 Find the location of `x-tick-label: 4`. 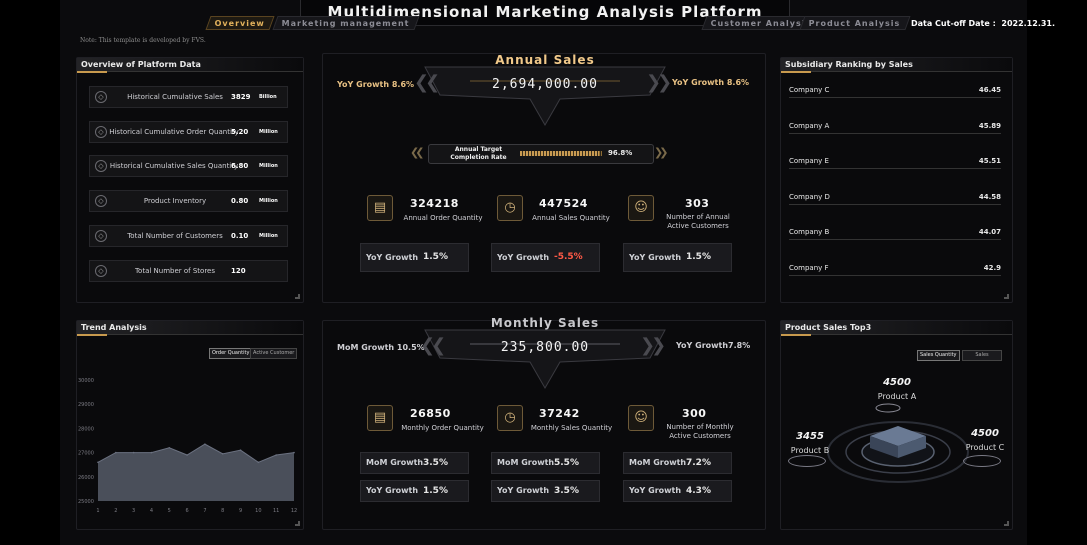

x-tick-label: 4 is located at coordinates (151, 511).